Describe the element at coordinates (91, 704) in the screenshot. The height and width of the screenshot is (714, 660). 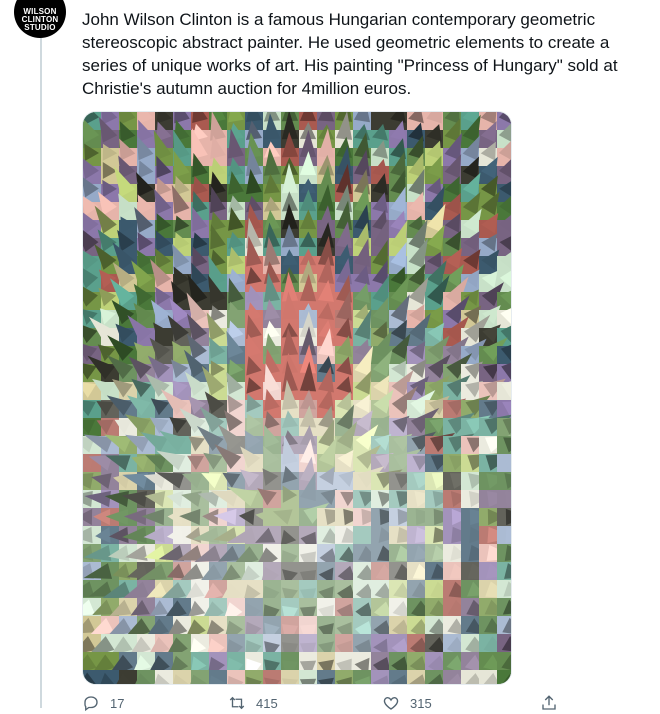
I see `reply-icon` at that location.